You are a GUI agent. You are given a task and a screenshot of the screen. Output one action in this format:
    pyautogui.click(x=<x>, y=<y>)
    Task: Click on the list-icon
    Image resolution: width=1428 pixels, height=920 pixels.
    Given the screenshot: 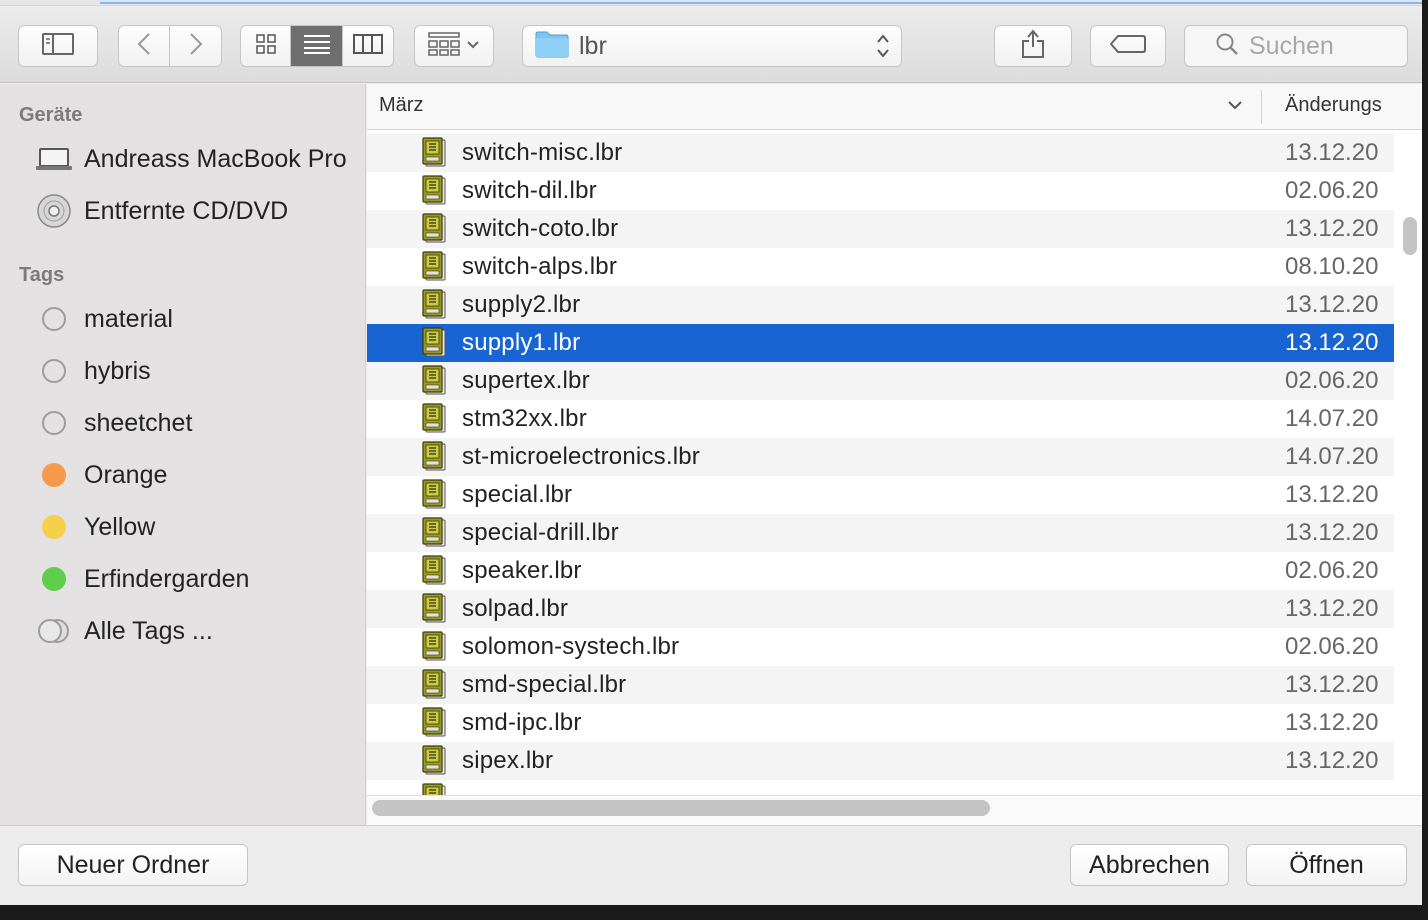 What is the action you would take?
    pyautogui.click(x=317, y=46)
    